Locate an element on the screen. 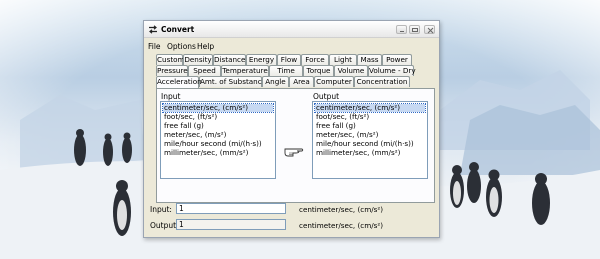 The width and height of the screenshot is (600, 259). input-value-field: 1 is located at coordinates (231, 208).